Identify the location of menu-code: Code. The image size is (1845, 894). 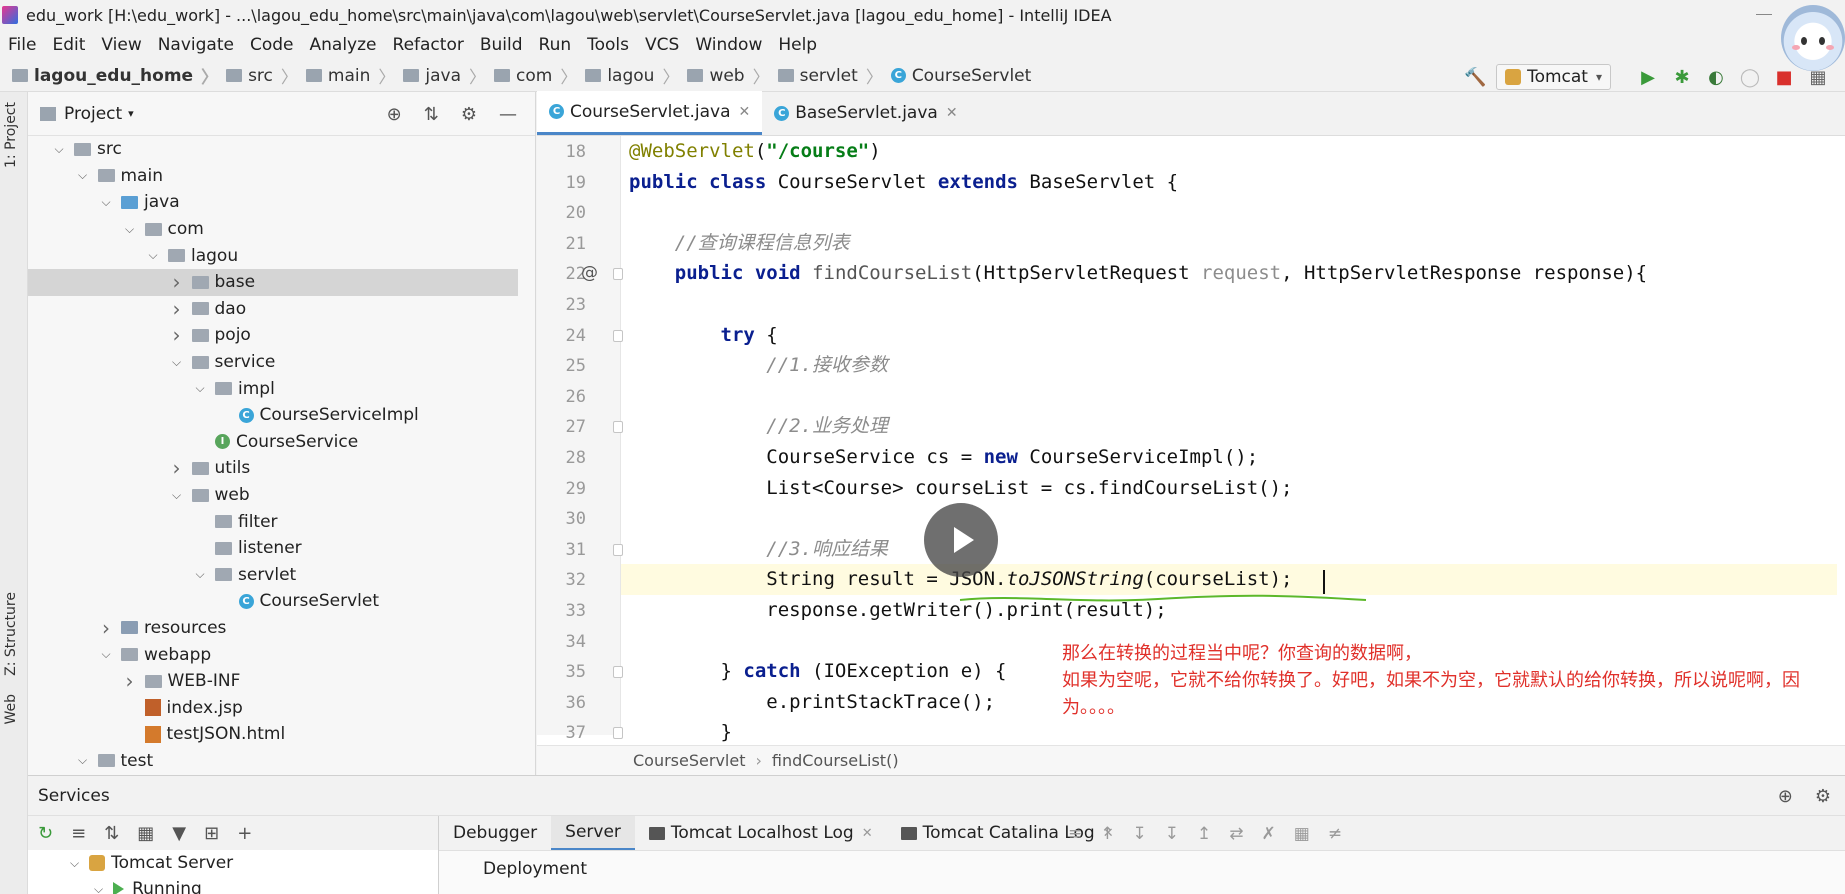
(272, 45).